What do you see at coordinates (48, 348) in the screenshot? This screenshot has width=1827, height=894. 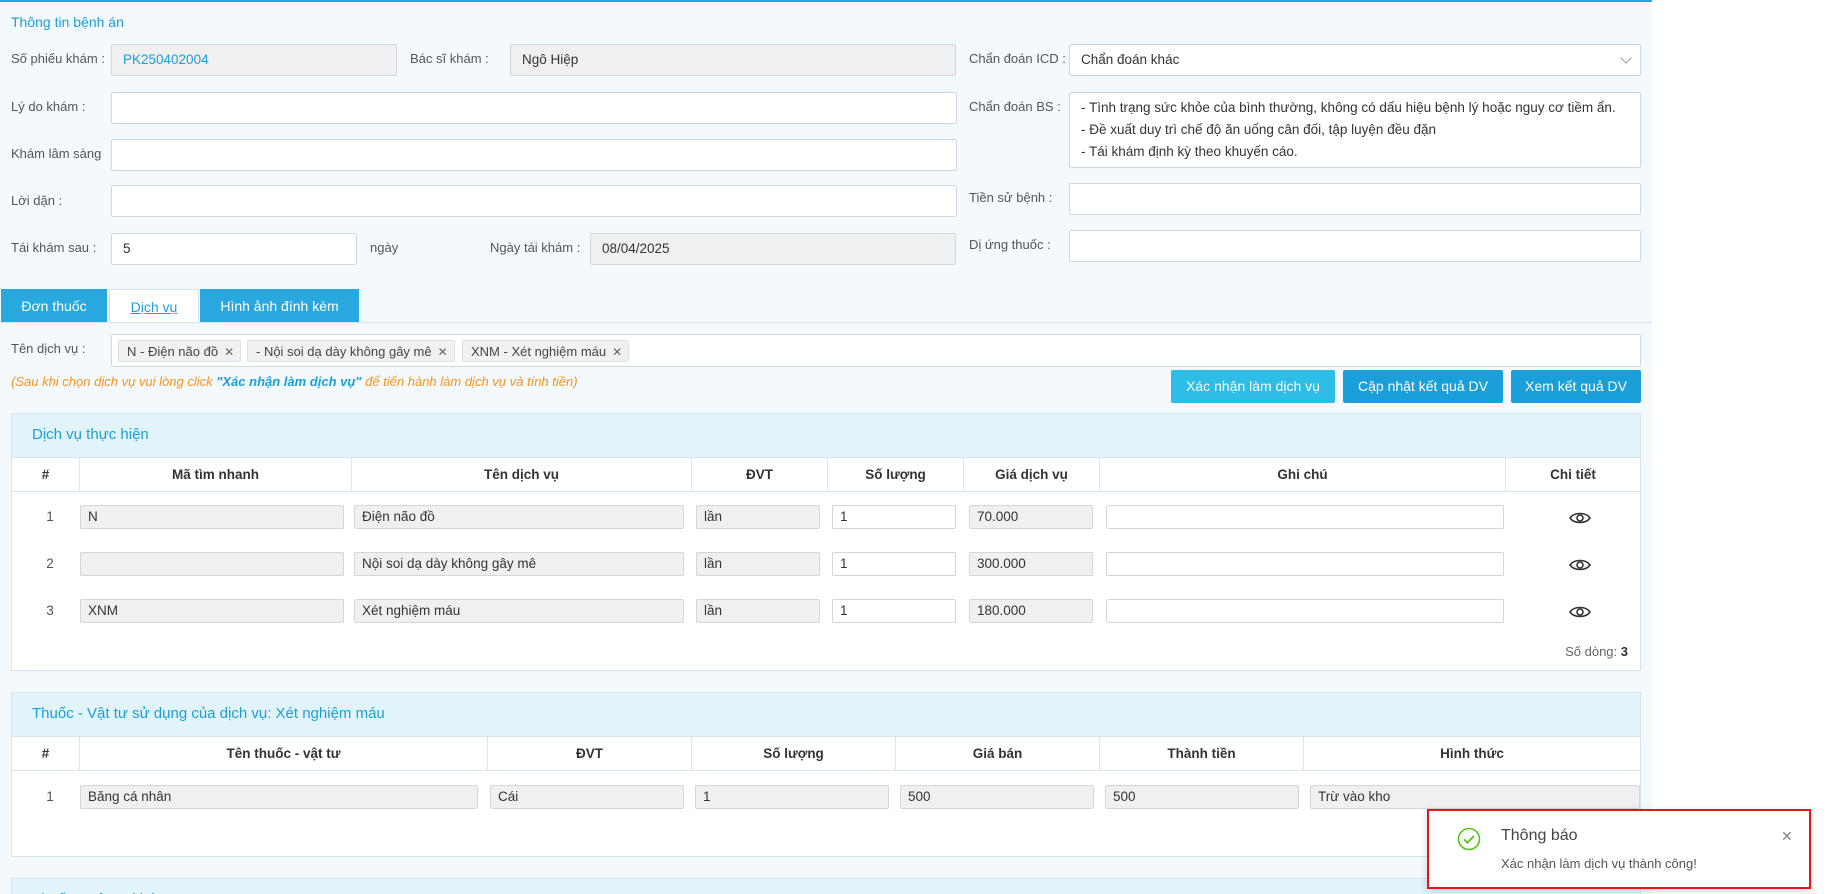 I see `ten-dich-vu-label: Tên dịch vụ :` at bounding box center [48, 348].